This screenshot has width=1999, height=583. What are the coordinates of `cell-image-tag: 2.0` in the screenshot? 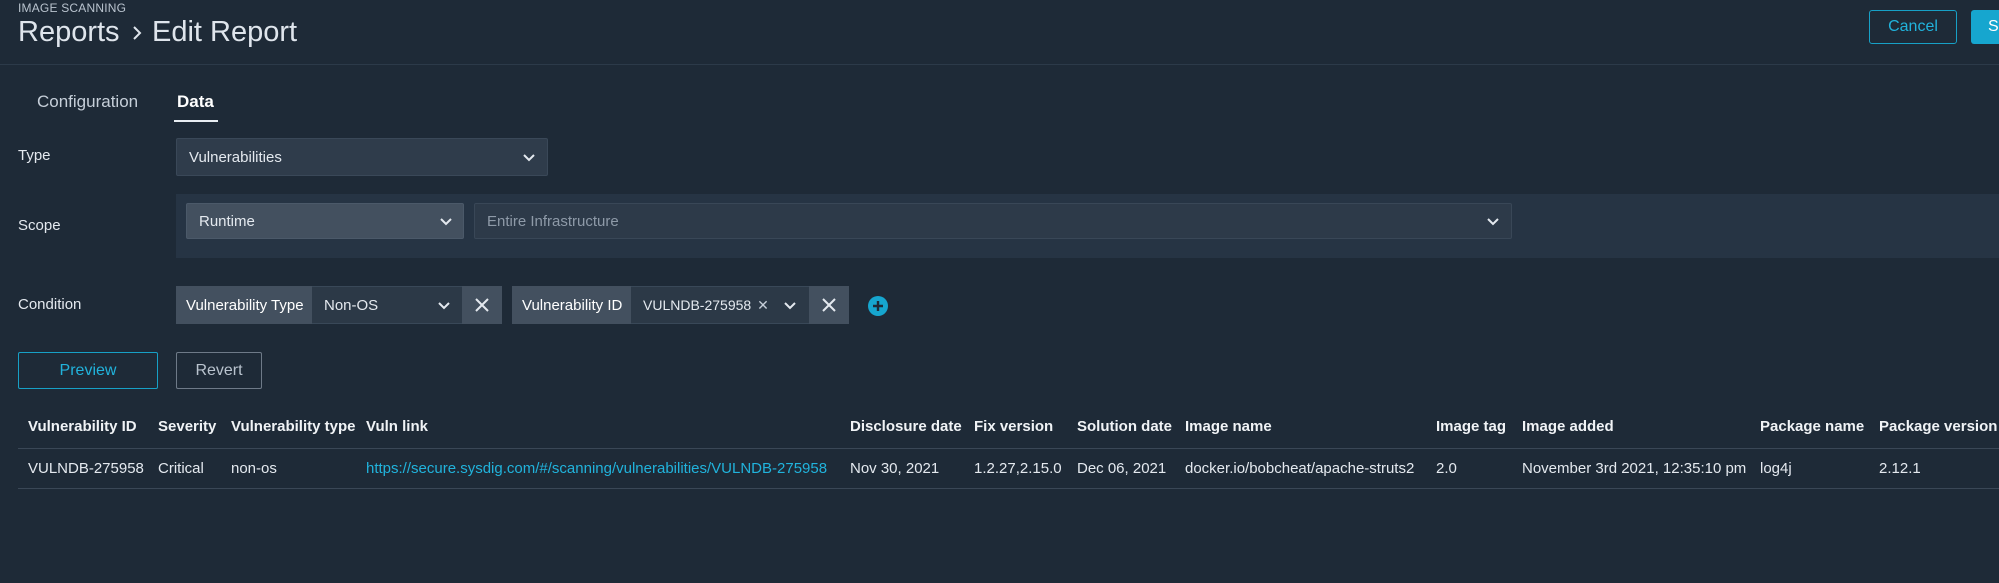 It's located at (1446, 468).